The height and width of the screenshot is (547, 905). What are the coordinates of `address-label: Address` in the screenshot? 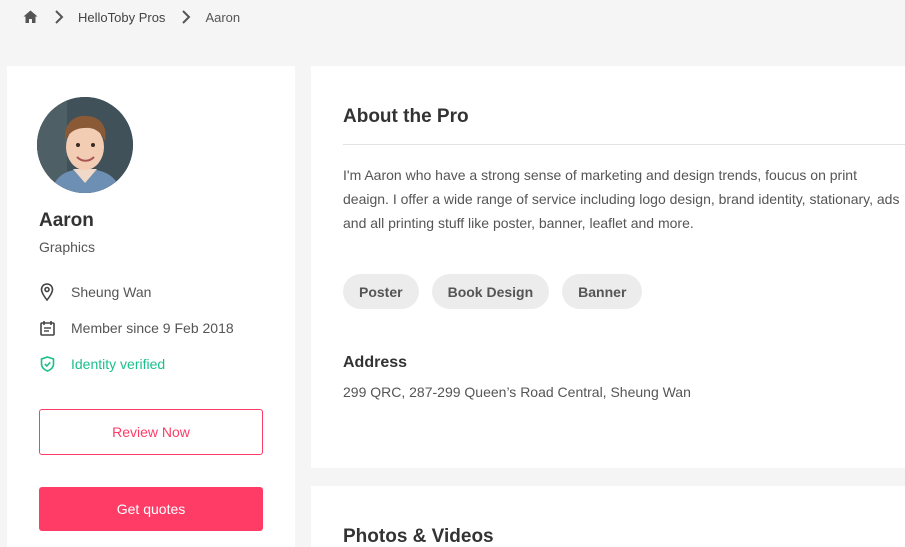 It's located at (375, 362).